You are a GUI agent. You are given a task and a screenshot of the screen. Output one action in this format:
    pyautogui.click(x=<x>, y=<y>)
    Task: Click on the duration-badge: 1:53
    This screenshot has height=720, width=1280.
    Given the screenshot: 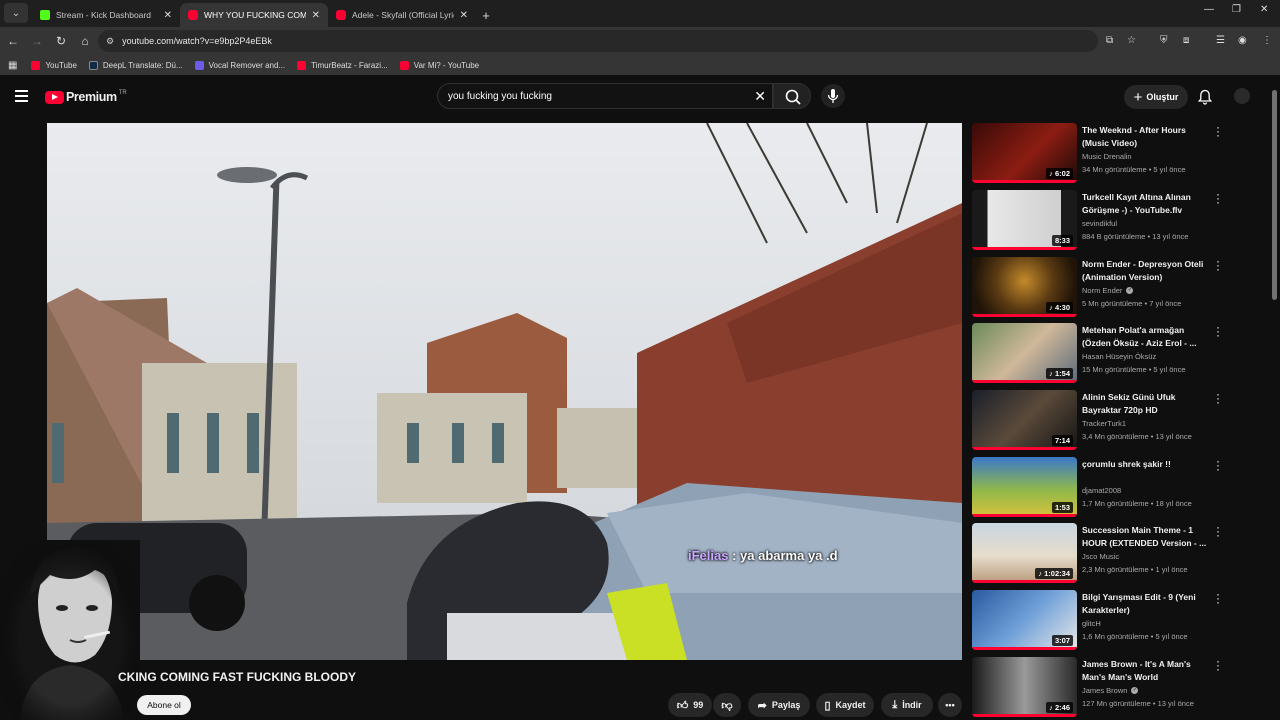 What is the action you would take?
    pyautogui.click(x=1062, y=507)
    